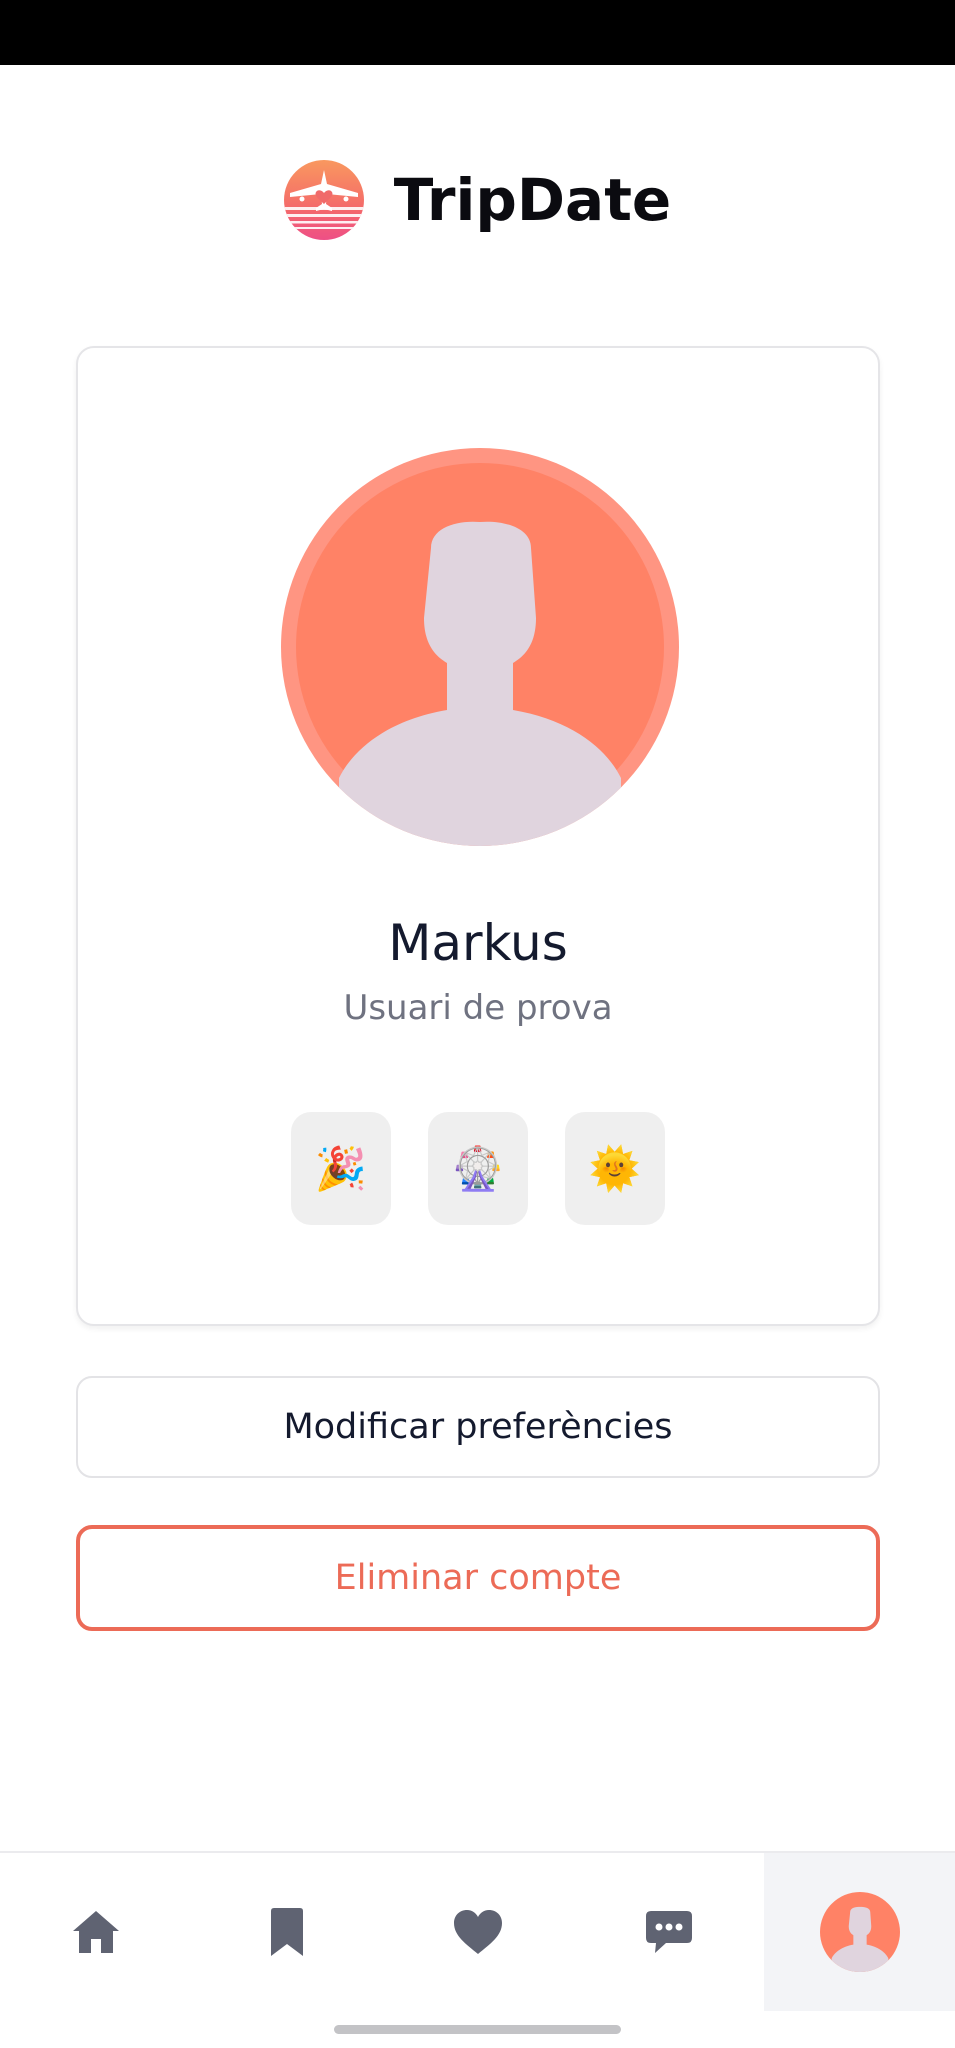 The image size is (955, 2048). What do you see at coordinates (478, 1427) in the screenshot?
I see `edit-preferences-button: Modificar preferències` at bounding box center [478, 1427].